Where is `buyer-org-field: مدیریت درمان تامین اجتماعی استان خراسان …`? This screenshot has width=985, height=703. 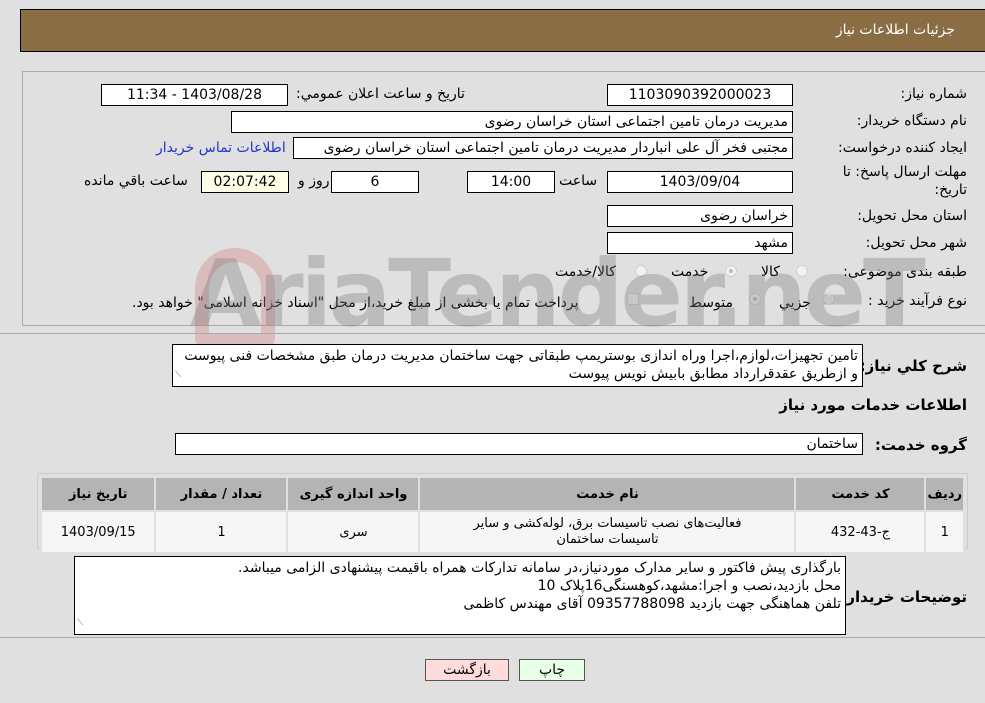
buyer-org-field: مدیریت درمان تامین اجتماعی استان خراسان … is located at coordinates (512, 122).